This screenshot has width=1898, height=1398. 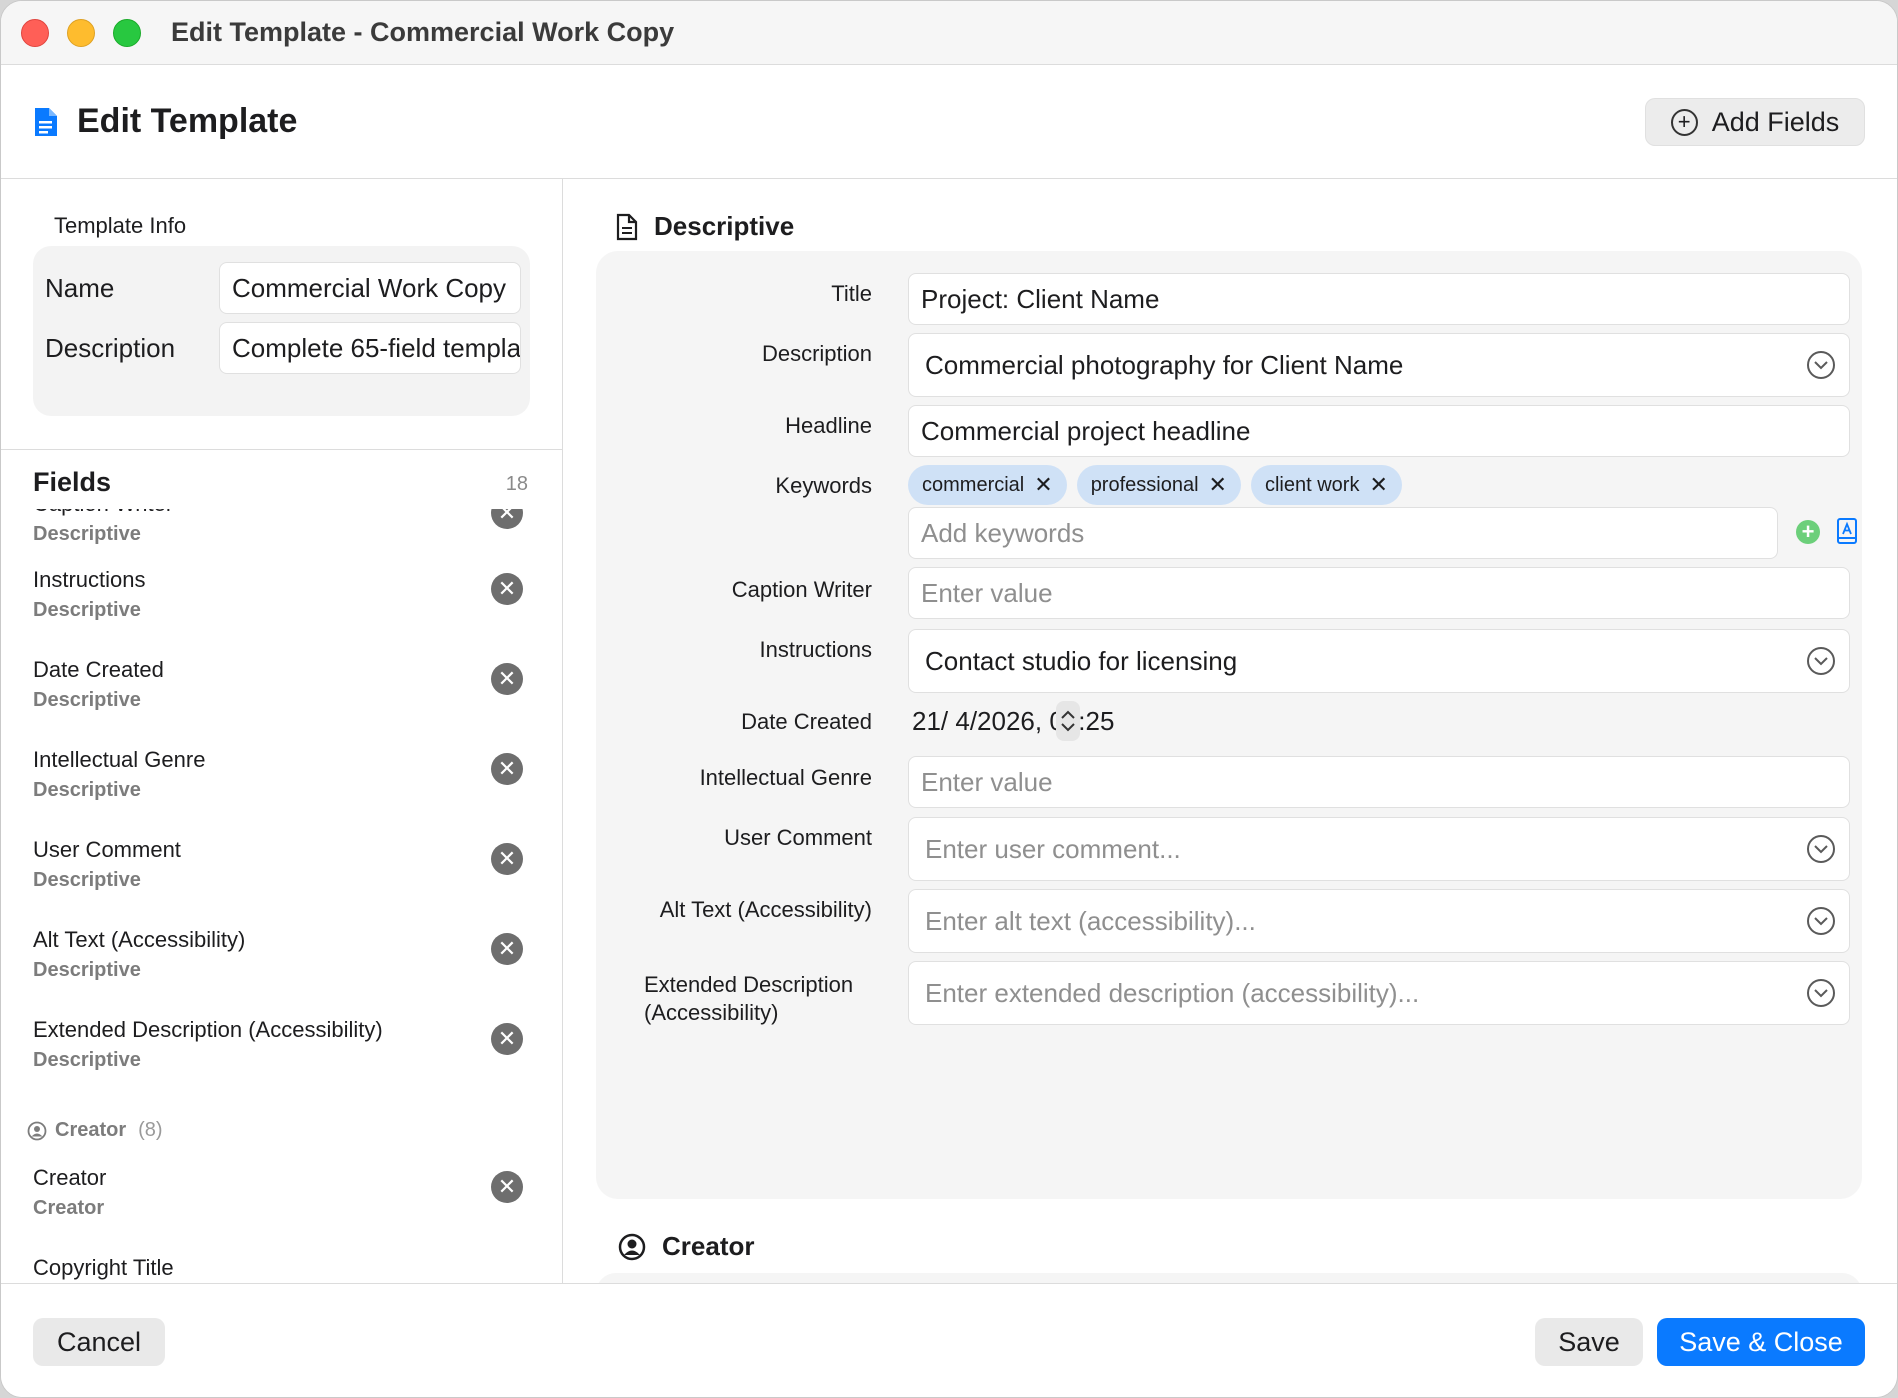 I want to click on add-fields-button: + Add Fields, so click(x=1755, y=122).